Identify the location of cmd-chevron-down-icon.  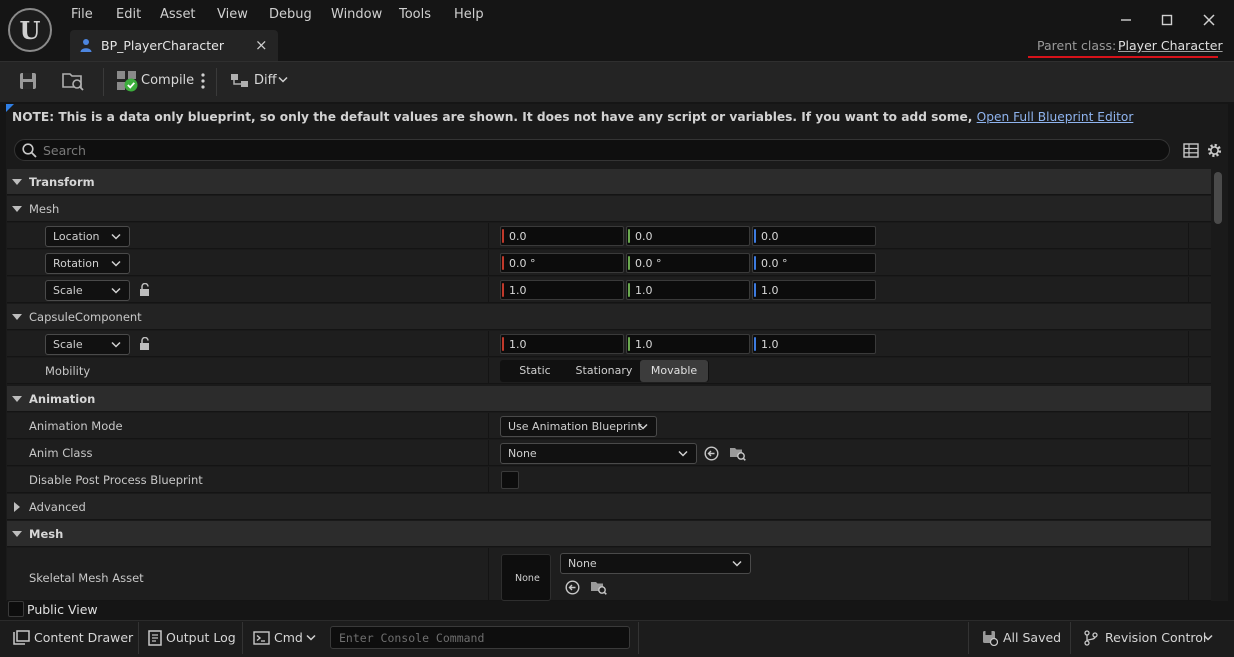
(311, 638).